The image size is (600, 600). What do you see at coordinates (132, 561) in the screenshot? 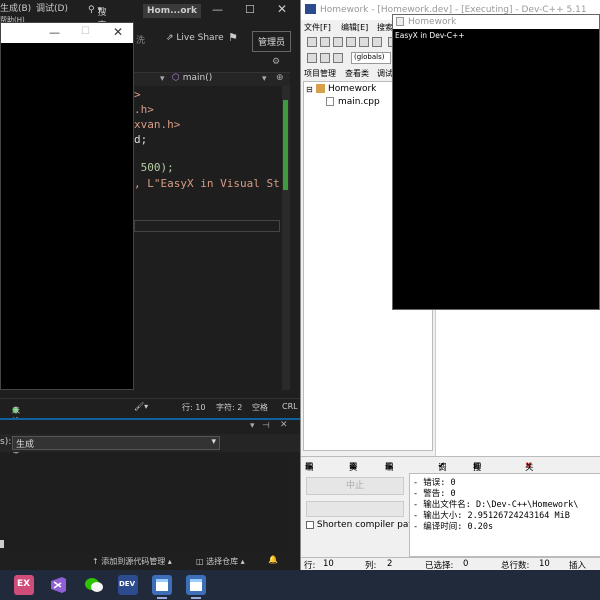
I see `add-source-control-button: ↑ 添加到源代码管理 ▴` at bounding box center [132, 561].